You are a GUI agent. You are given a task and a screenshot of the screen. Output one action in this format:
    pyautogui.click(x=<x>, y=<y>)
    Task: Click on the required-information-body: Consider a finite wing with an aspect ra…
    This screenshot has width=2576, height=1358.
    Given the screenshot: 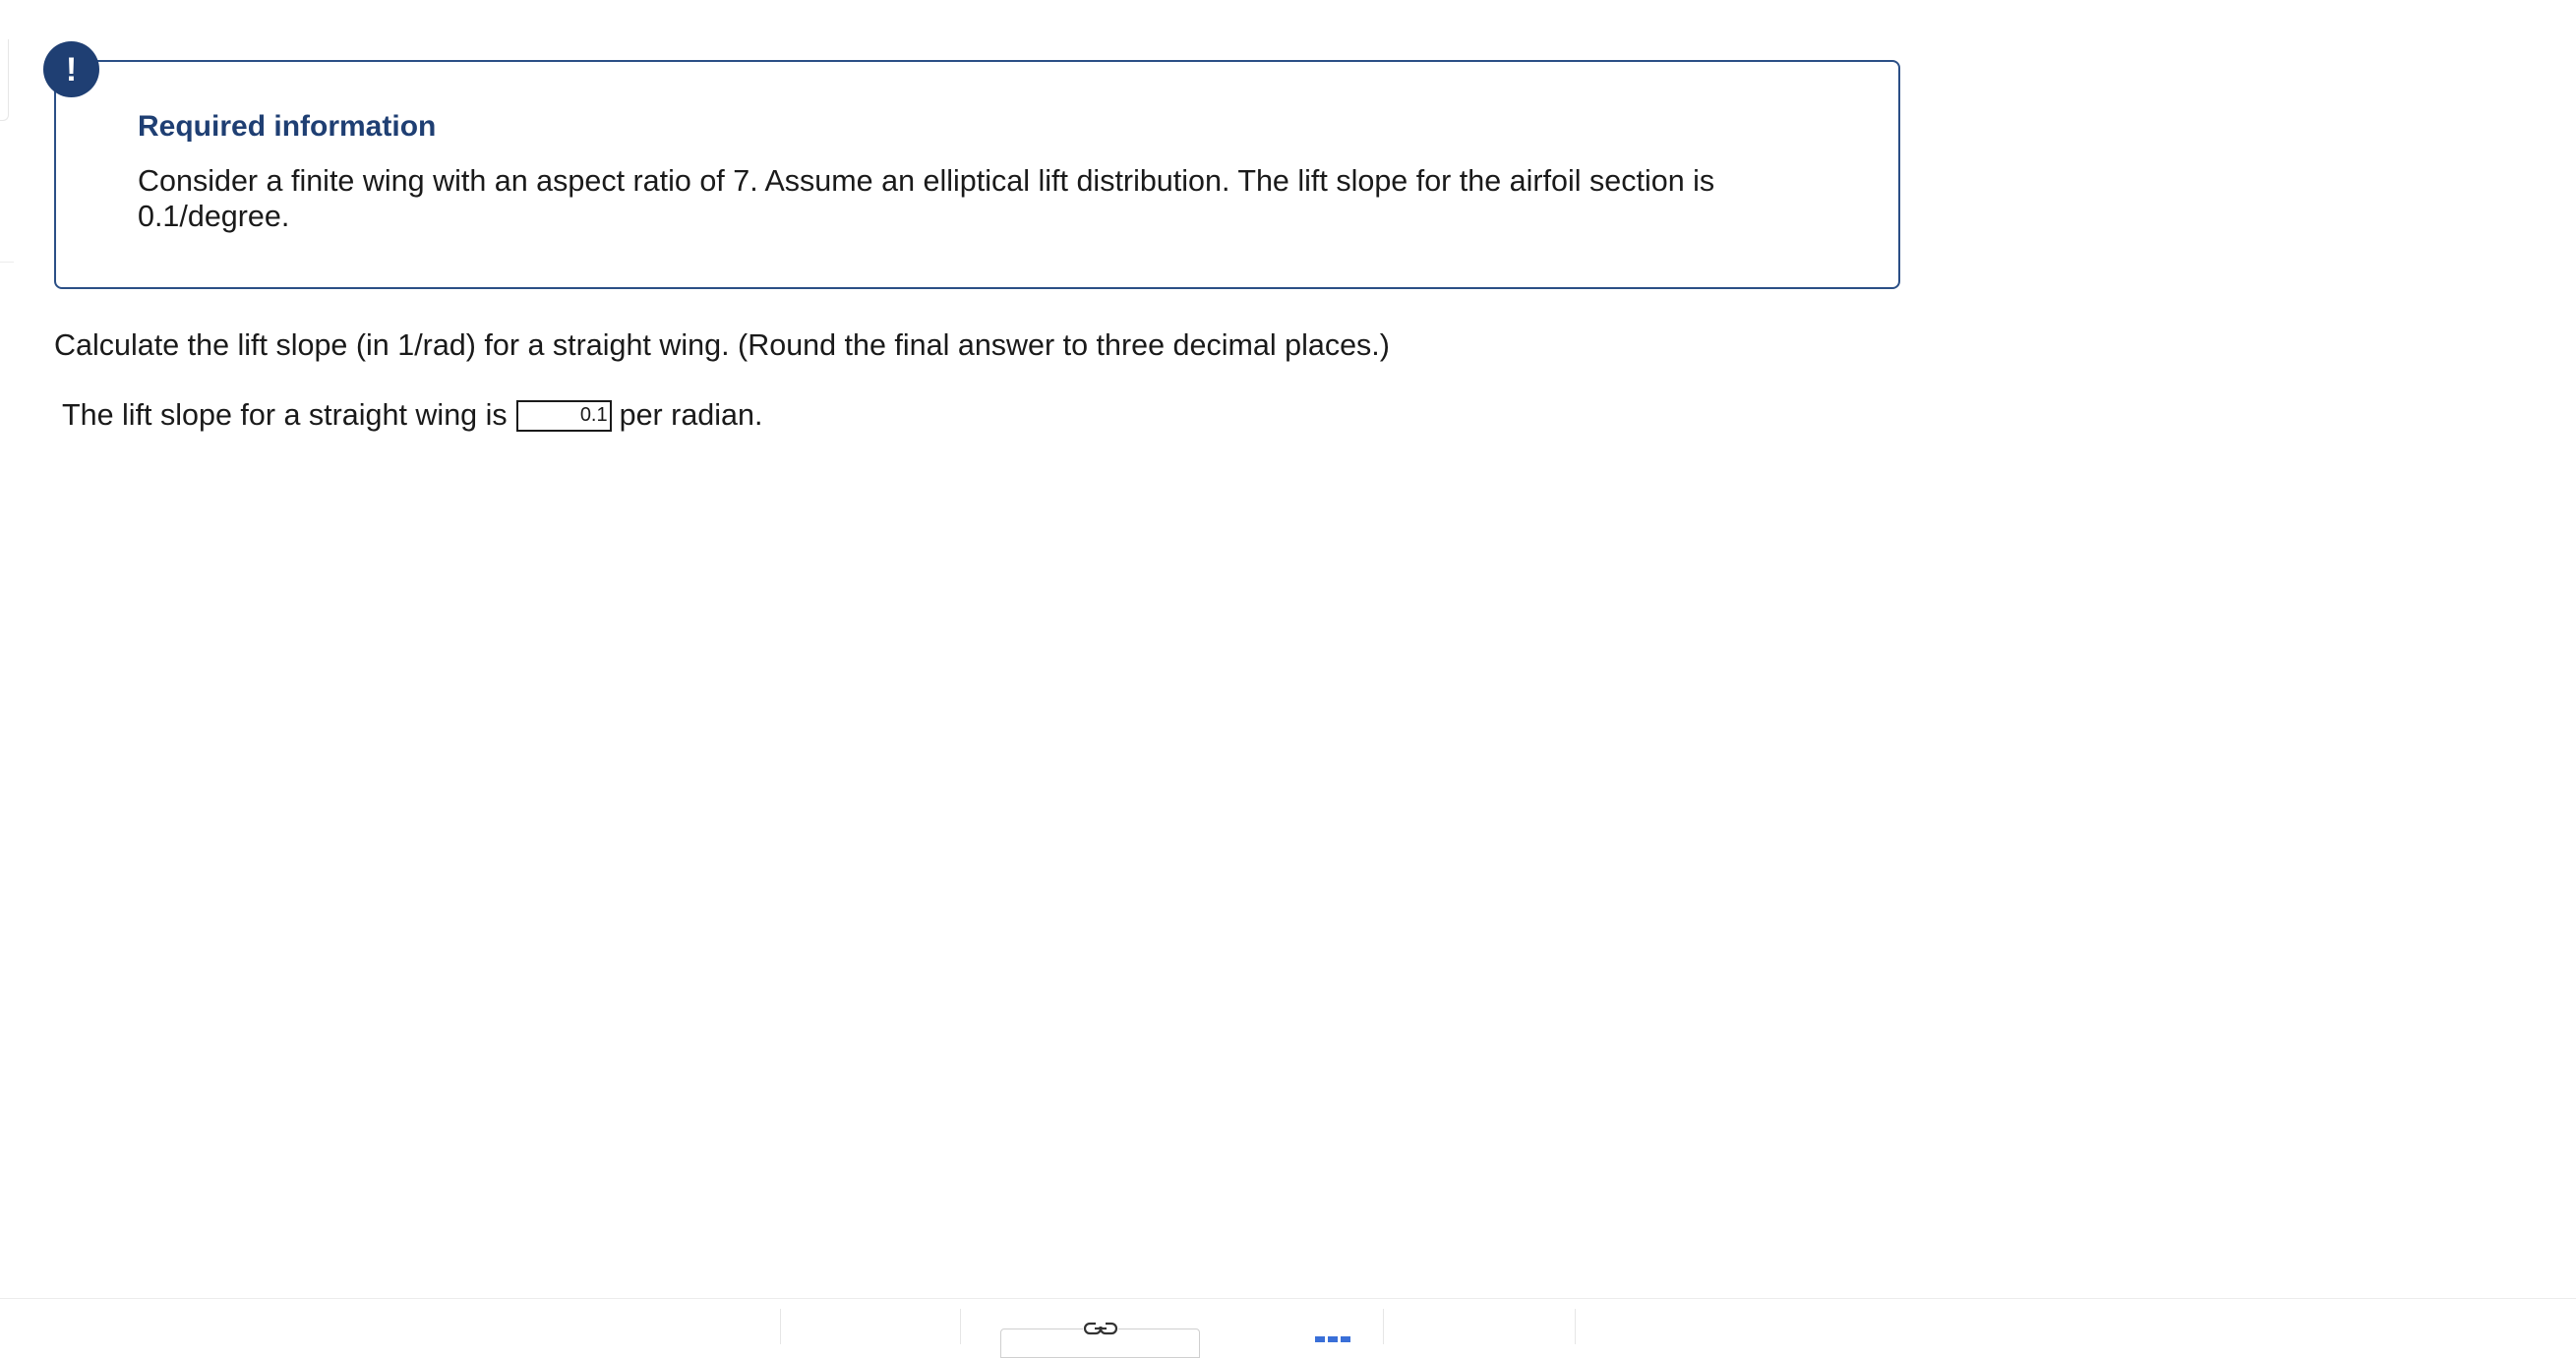 What is the action you would take?
    pyautogui.click(x=926, y=198)
    